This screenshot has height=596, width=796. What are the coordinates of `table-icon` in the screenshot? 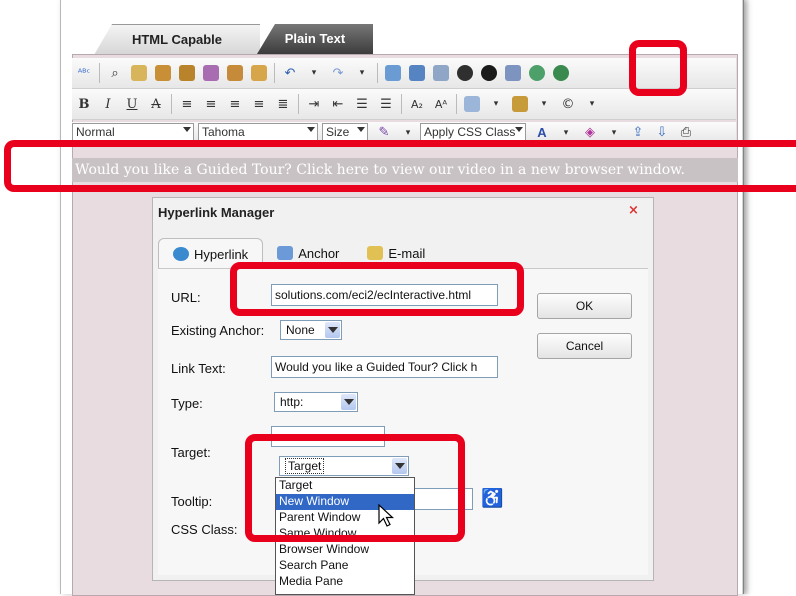 It's located at (472, 104).